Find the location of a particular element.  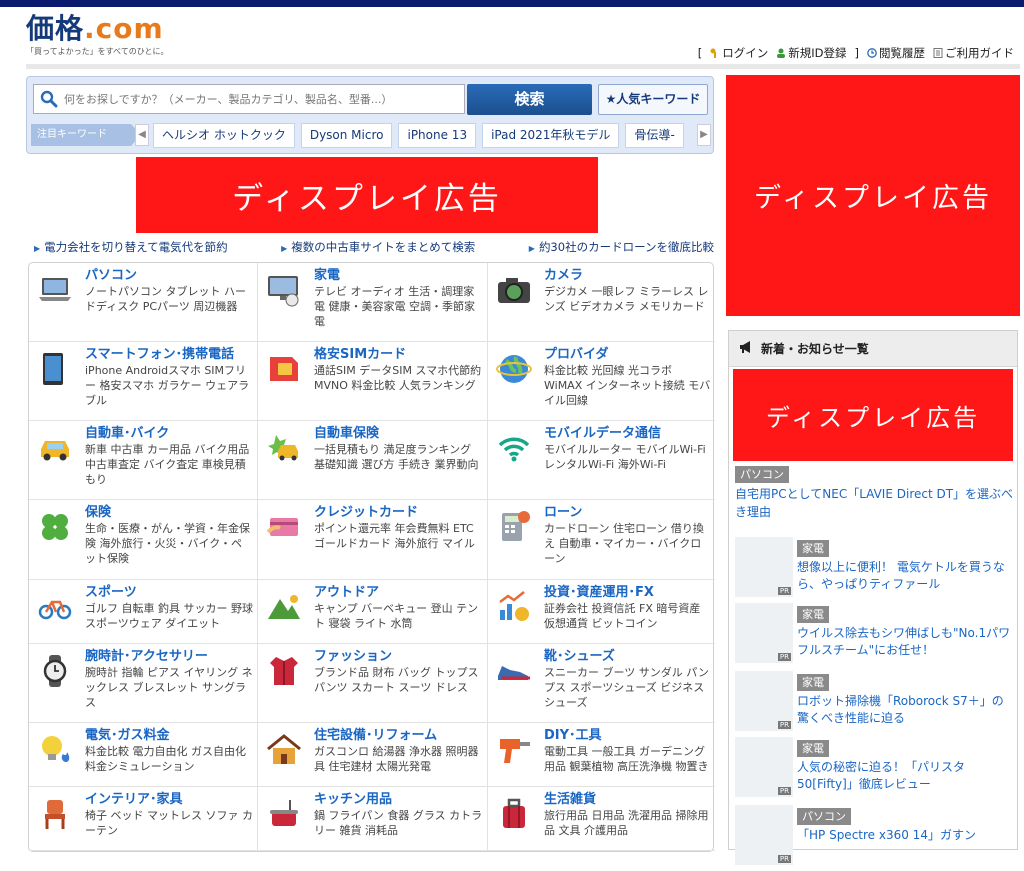

category-subcategories: 電動工具 一般工具 ガーデニング用品 観葉植物 高圧洗浄機 物置き is located at coordinates (627, 759).